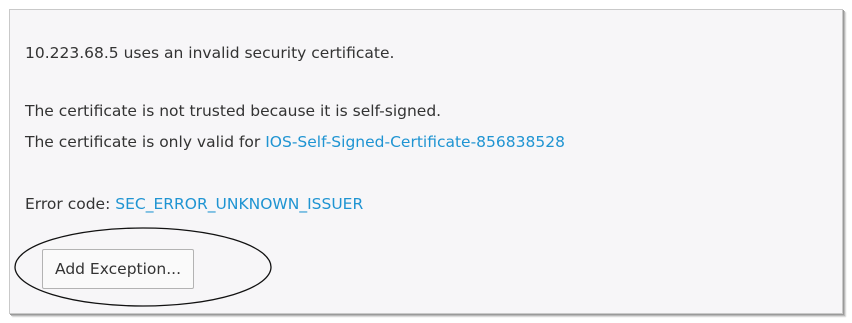  Describe the element at coordinates (415, 142) in the screenshot. I see `certificate-name-link: IOS-Self-Signed-Certificate-856838528` at that location.